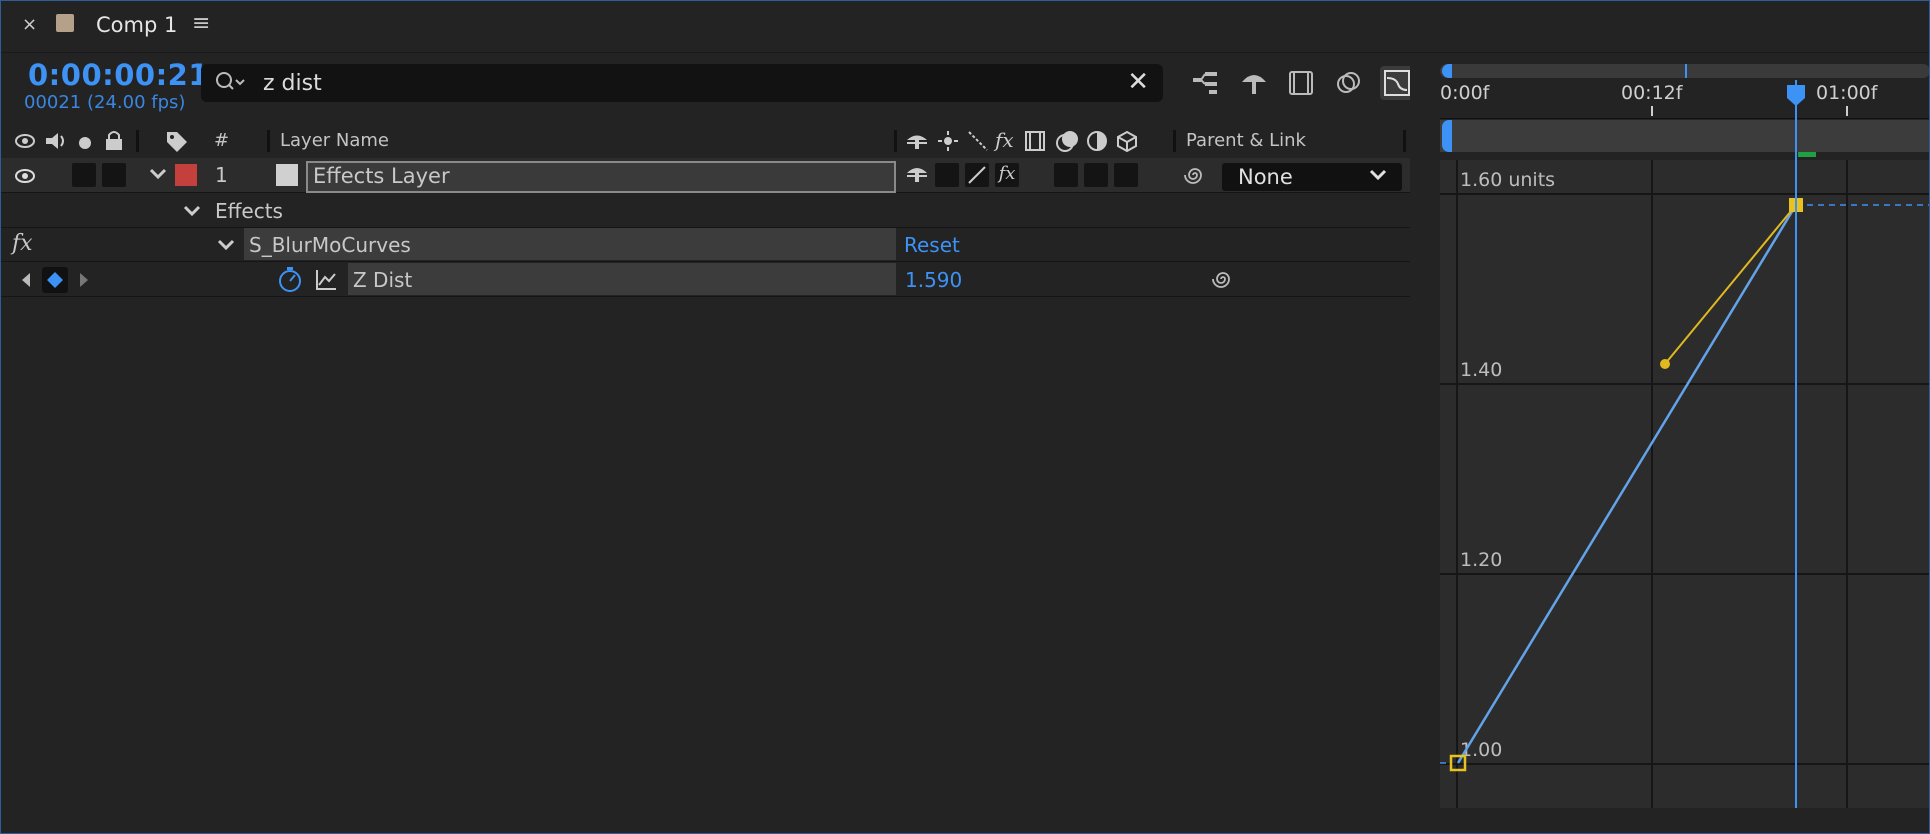  What do you see at coordinates (601, 177) in the screenshot?
I see `layer-name-field: Effects Layer` at bounding box center [601, 177].